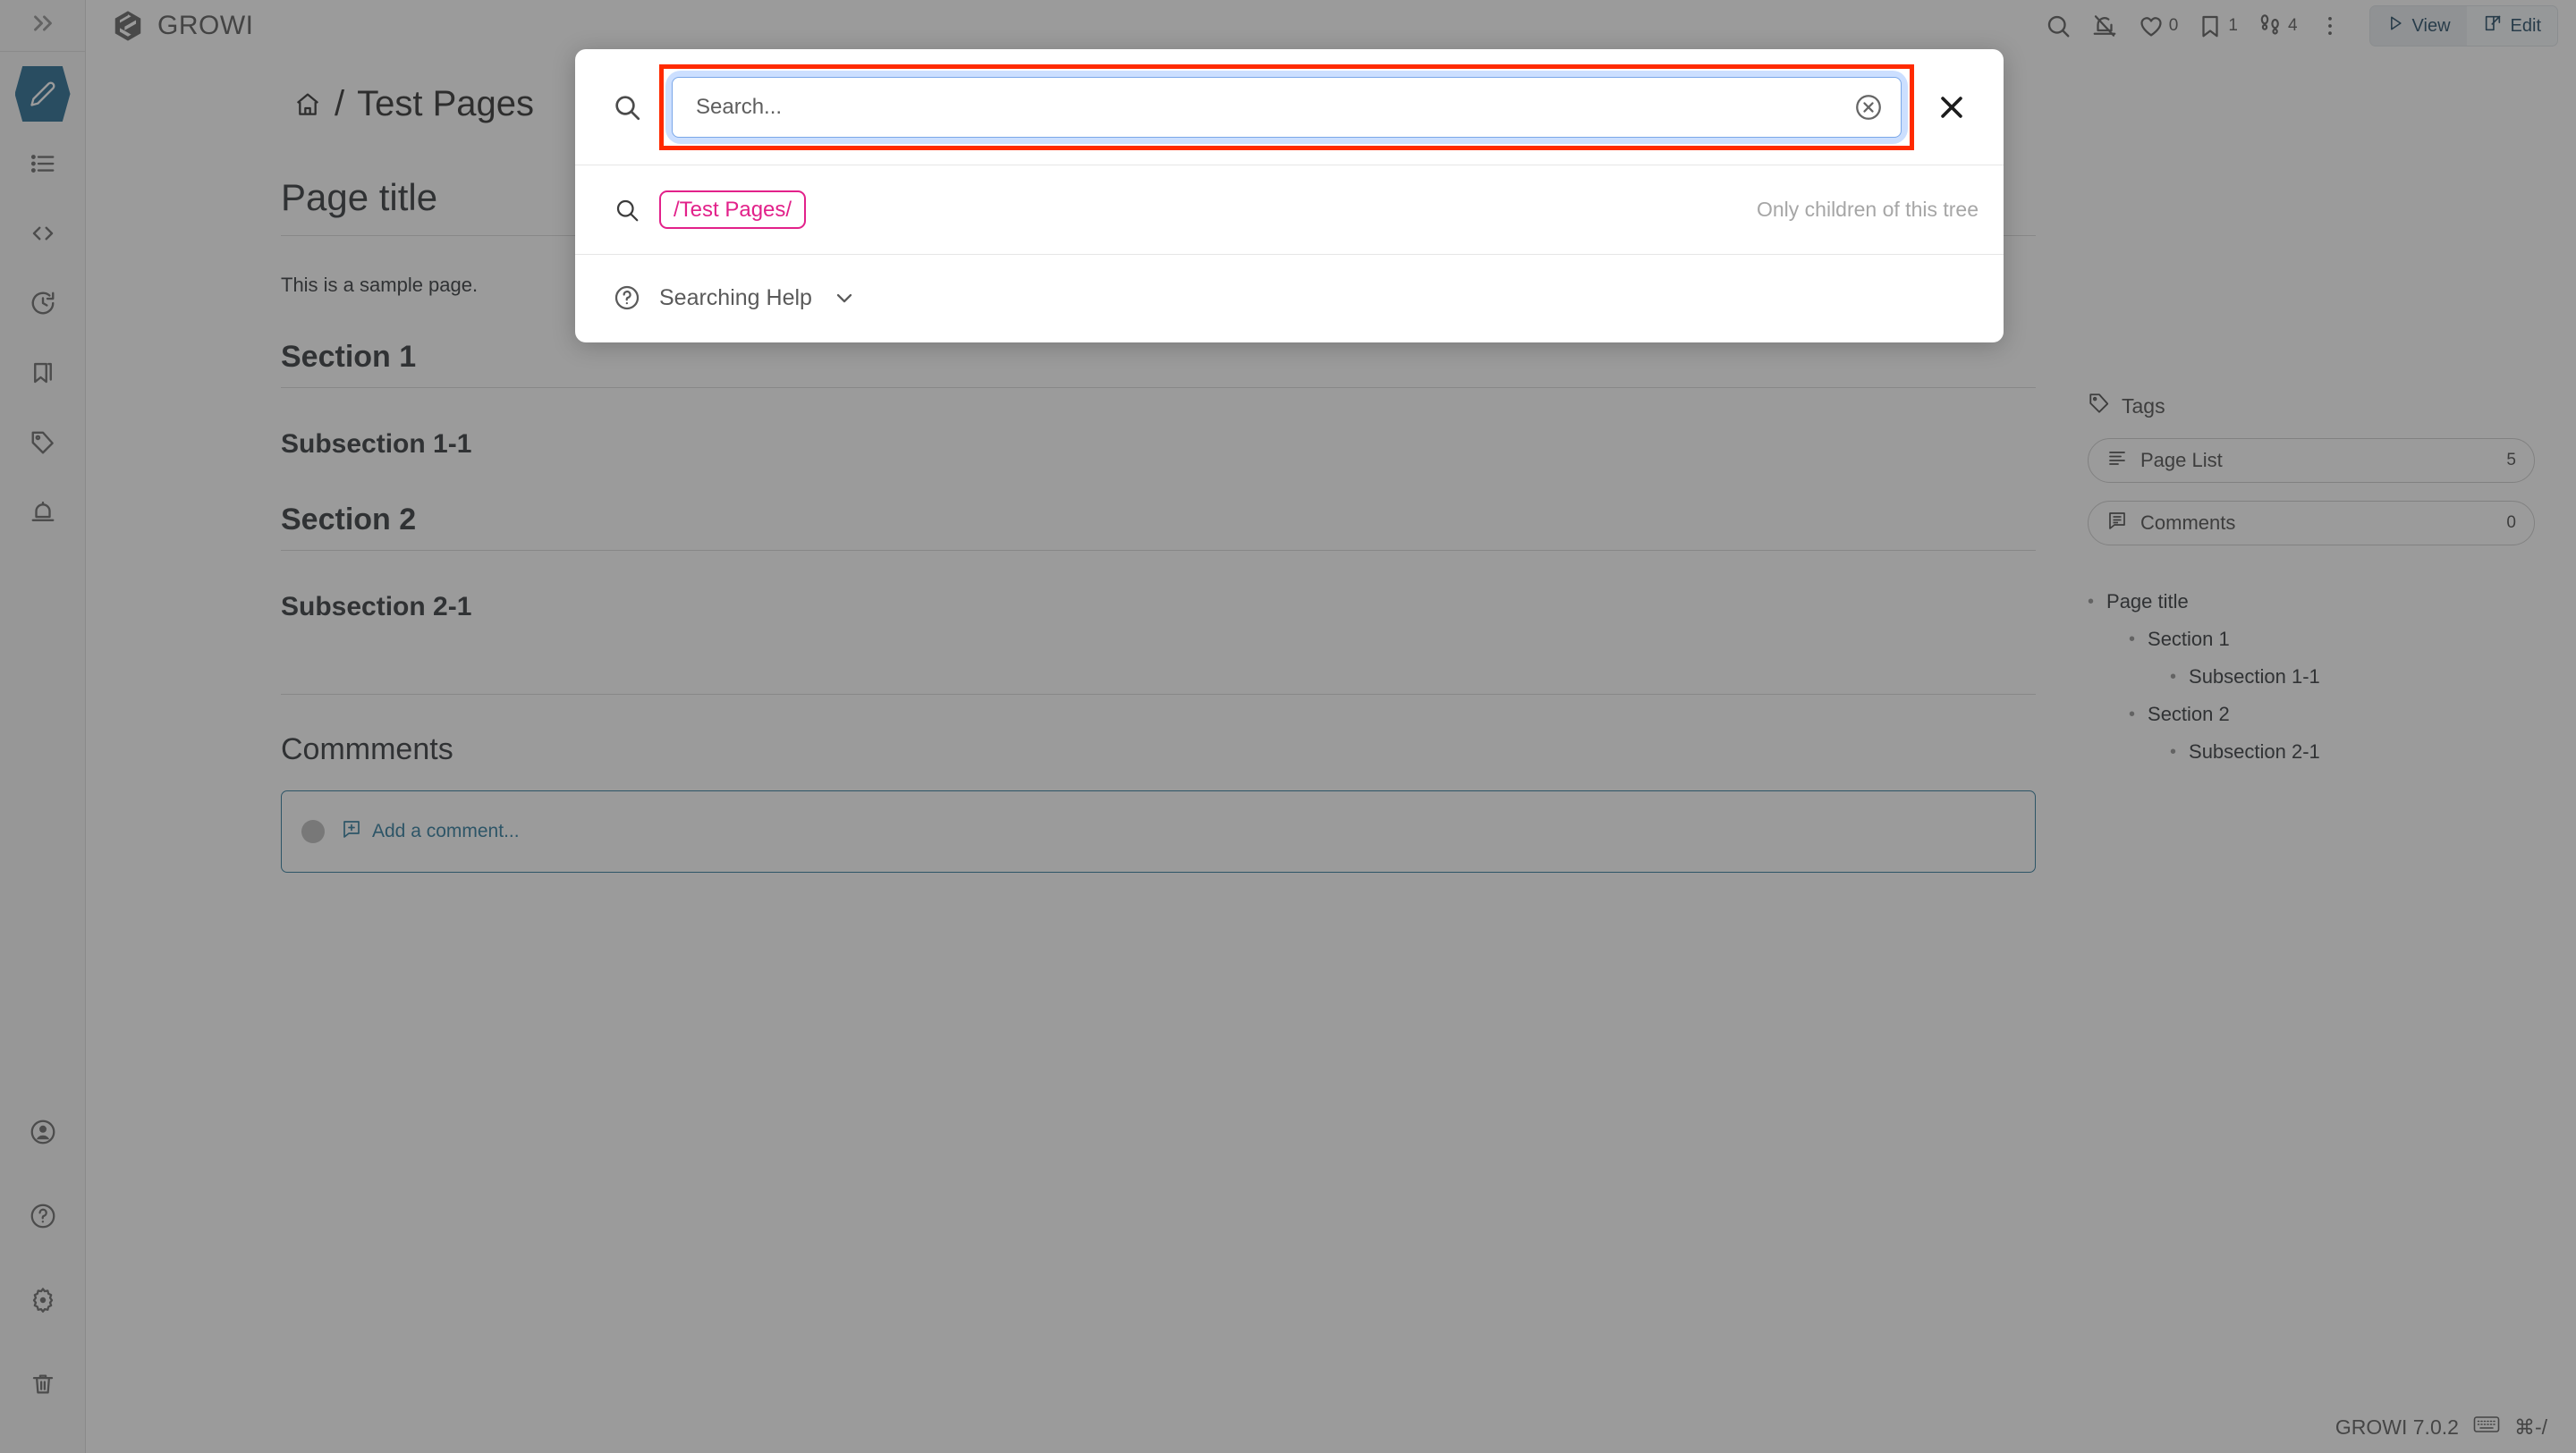 This screenshot has width=2576, height=1453. I want to click on search-scope-row: /Test Pages/ Only children of this tree, so click(1289, 210).